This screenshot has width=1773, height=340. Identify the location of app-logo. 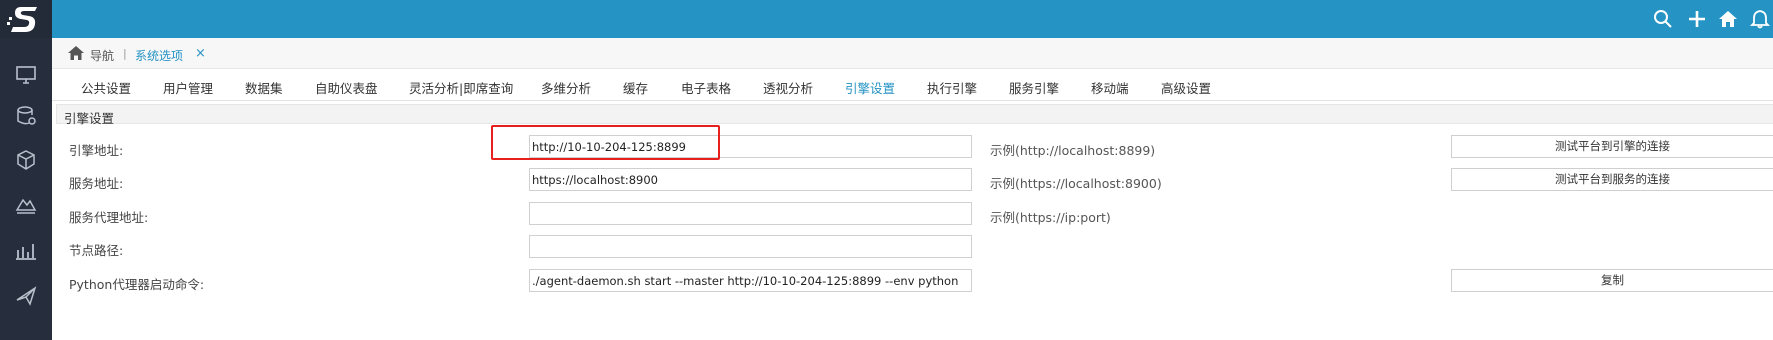
(26, 19).